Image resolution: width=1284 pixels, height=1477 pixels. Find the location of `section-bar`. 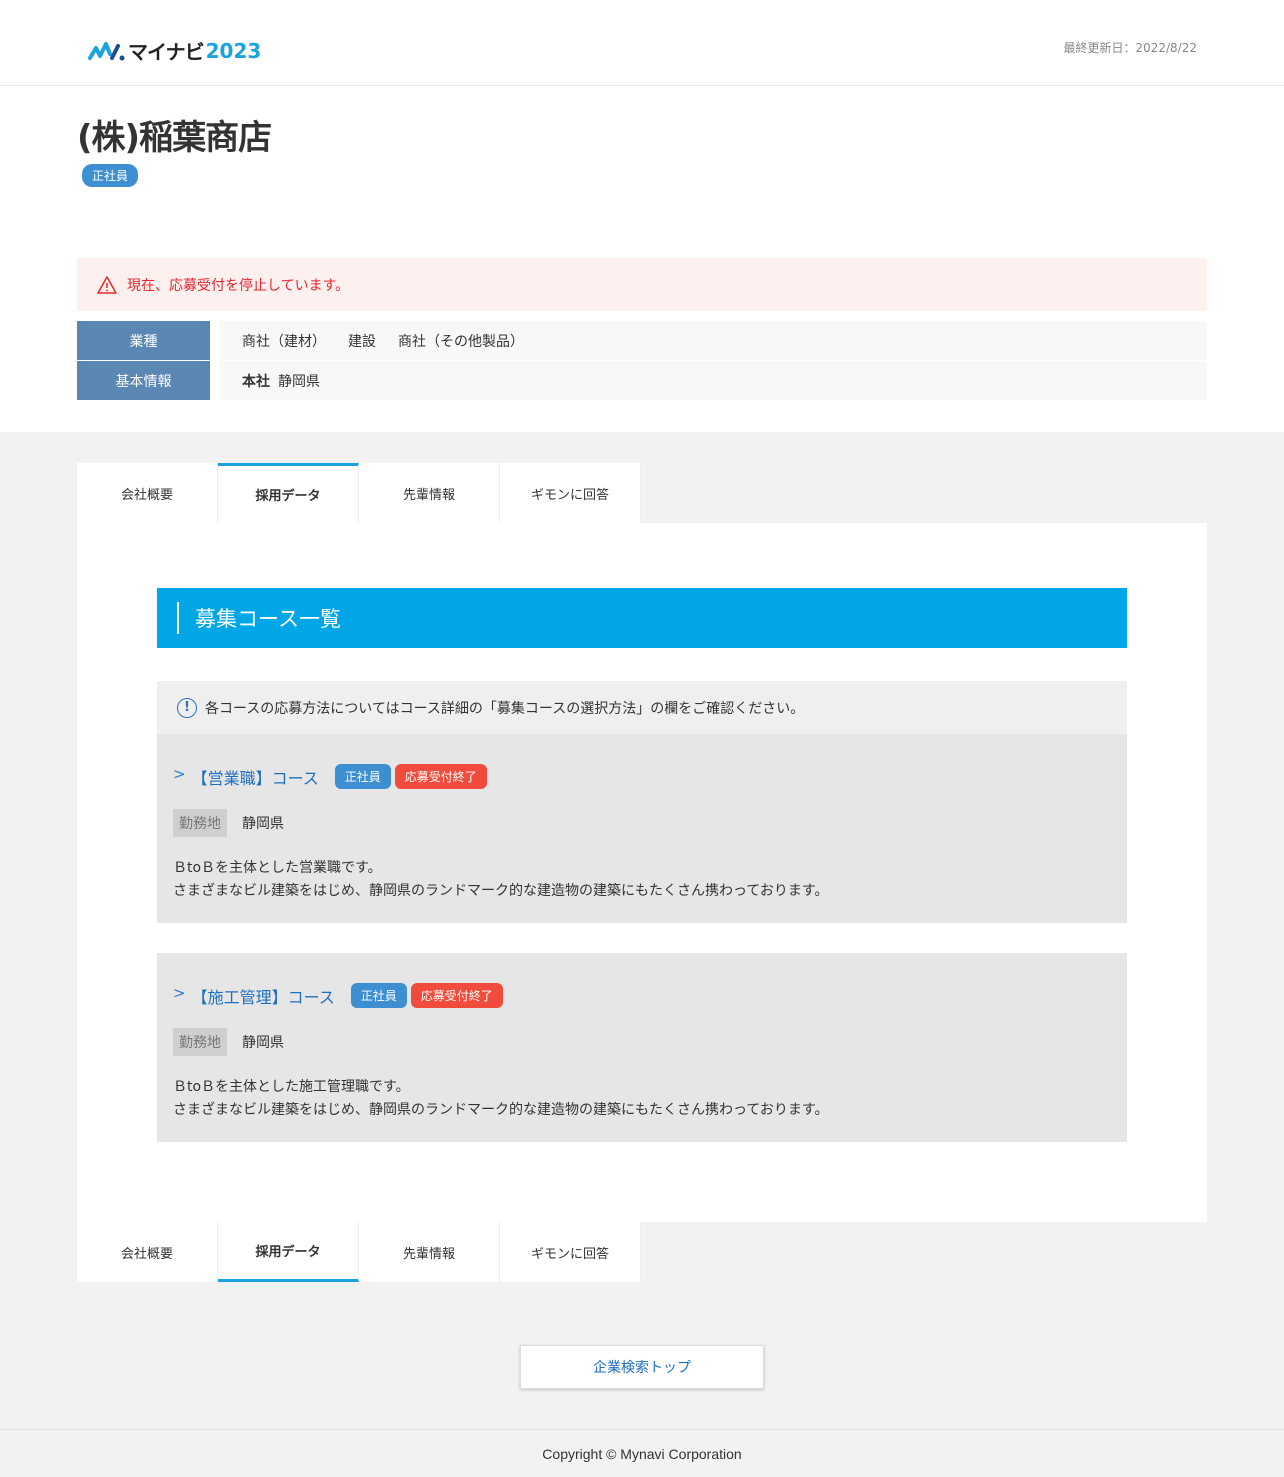

section-bar is located at coordinates (178, 618).